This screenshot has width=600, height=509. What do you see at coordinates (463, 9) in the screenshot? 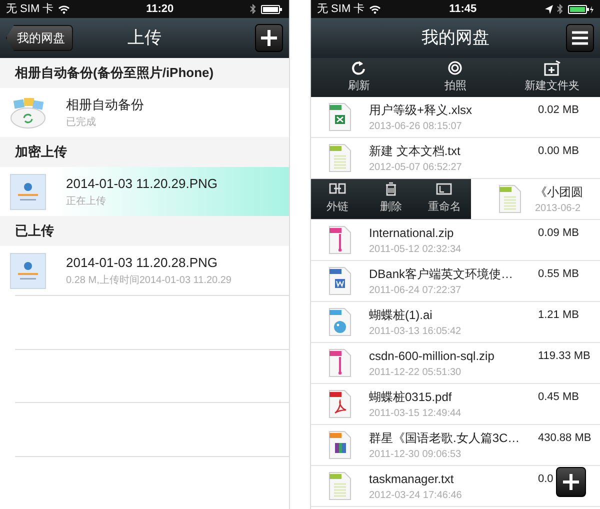
I see `clock-text: 11:45` at bounding box center [463, 9].